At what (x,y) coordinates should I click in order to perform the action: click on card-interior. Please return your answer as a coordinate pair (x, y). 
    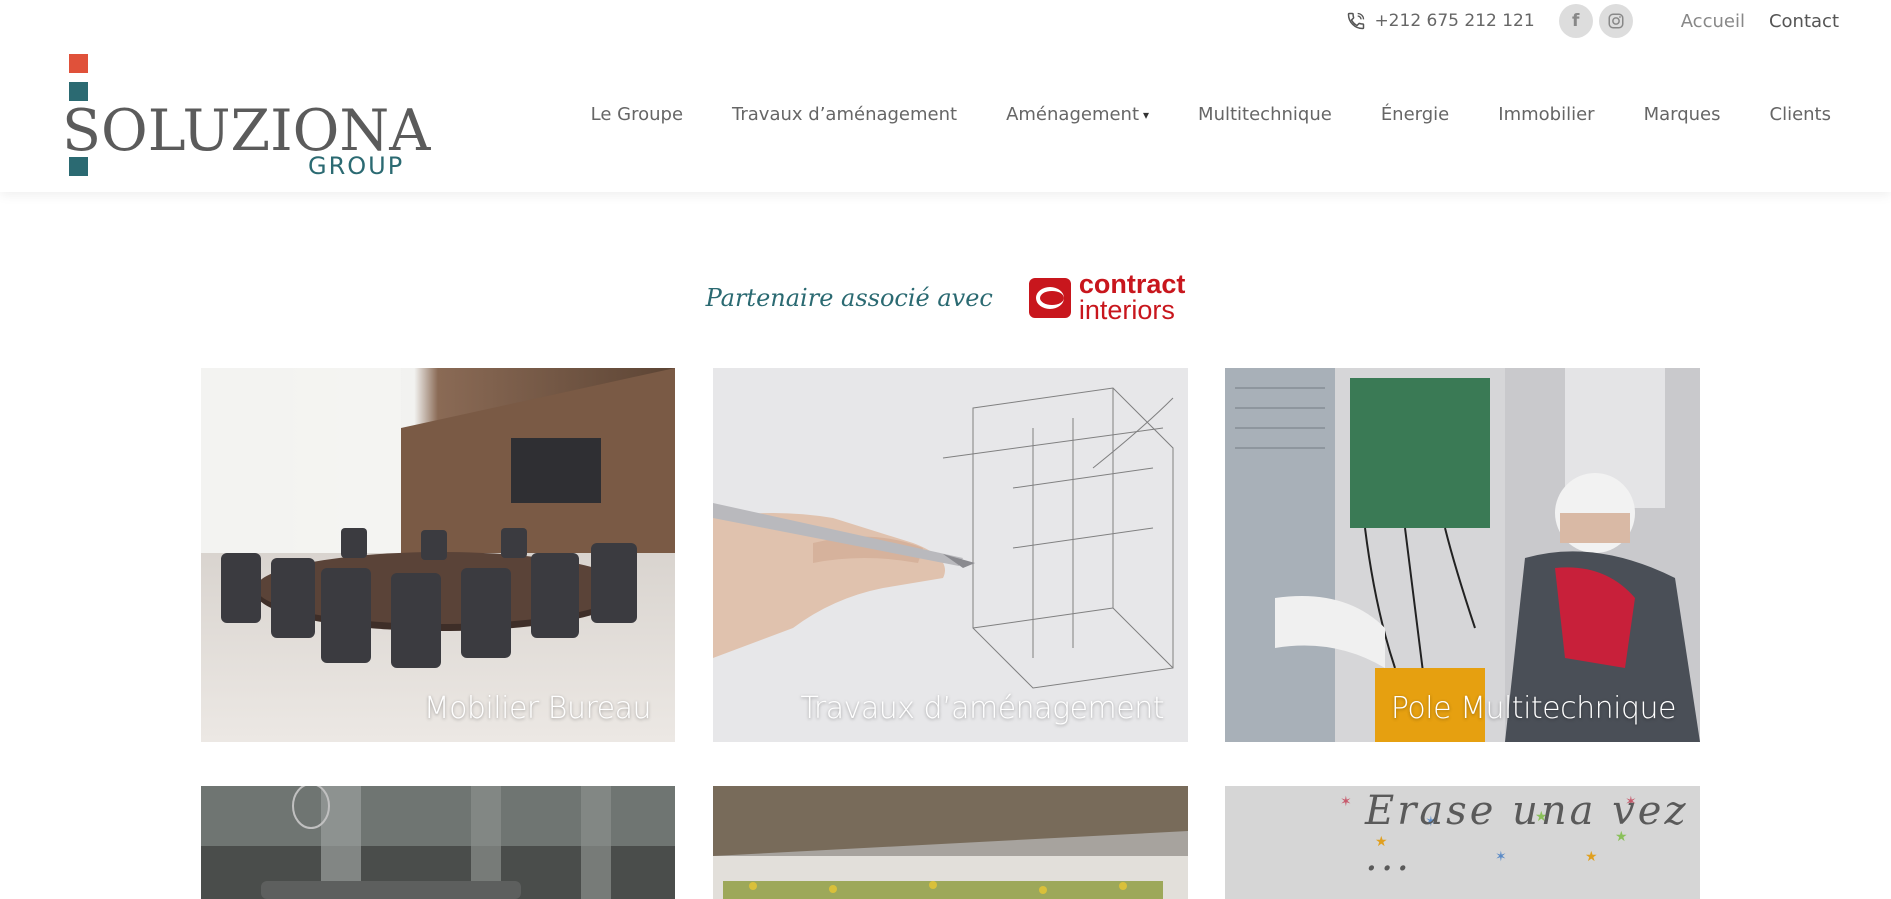
    Looking at the image, I should click on (438, 842).